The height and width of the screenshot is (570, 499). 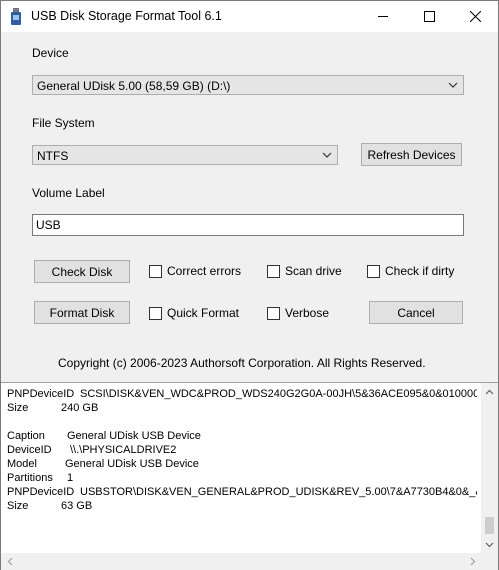 What do you see at coordinates (204, 271) in the screenshot?
I see `correct-errors-label: Correct errors` at bounding box center [204, 271].